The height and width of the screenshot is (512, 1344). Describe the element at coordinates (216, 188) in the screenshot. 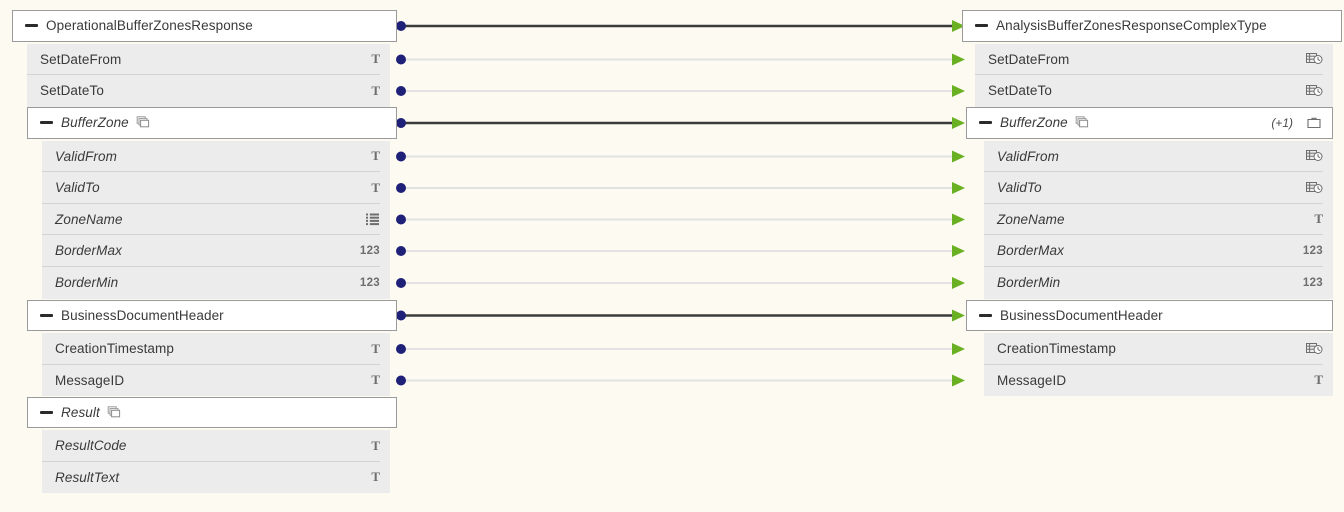

I see `tree-node-validto: ValidTo T` at that location.